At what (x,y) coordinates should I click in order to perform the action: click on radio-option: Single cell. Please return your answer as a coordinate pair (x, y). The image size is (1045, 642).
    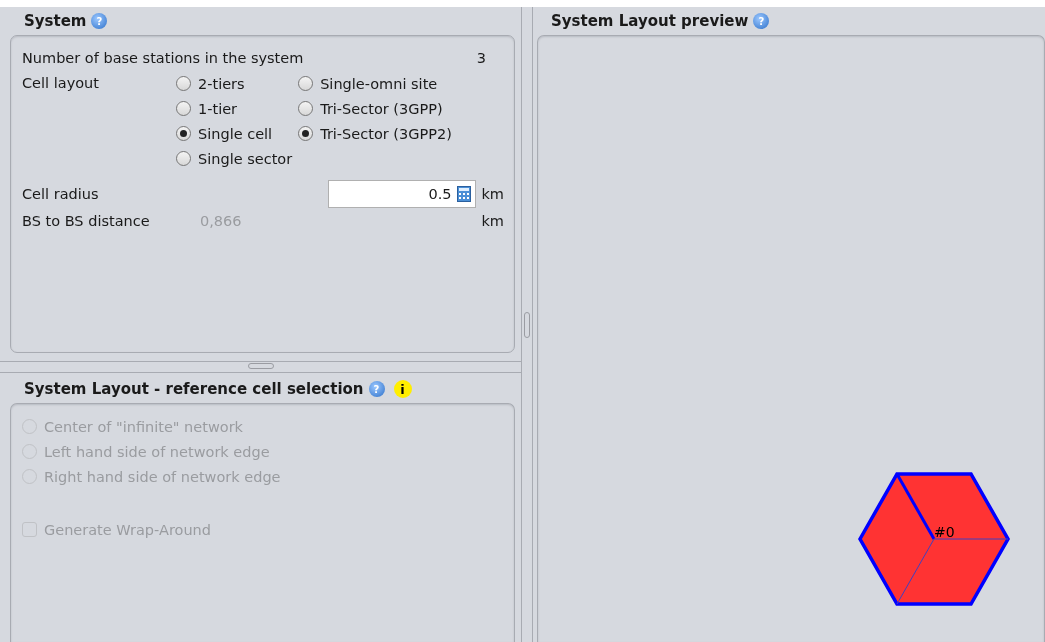
    Looking at the image, I should click on (234, 133).